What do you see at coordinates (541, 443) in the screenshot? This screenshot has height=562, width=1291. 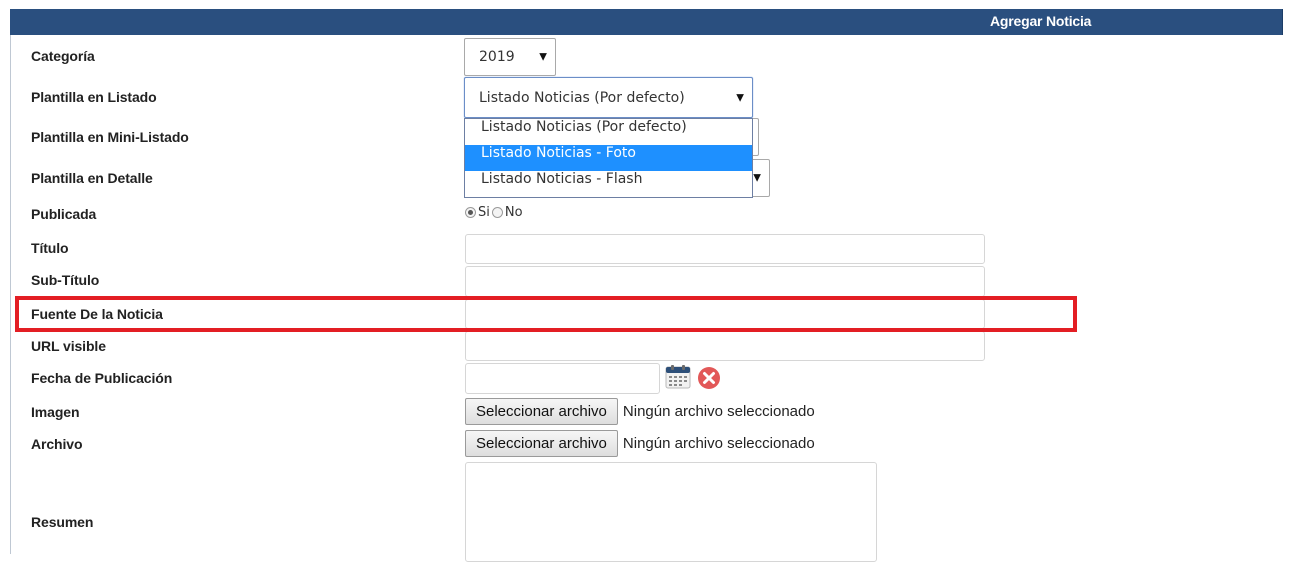 I see `archivo-select-file-button: Seleccionar archivo` at bounding box center [541, 443].